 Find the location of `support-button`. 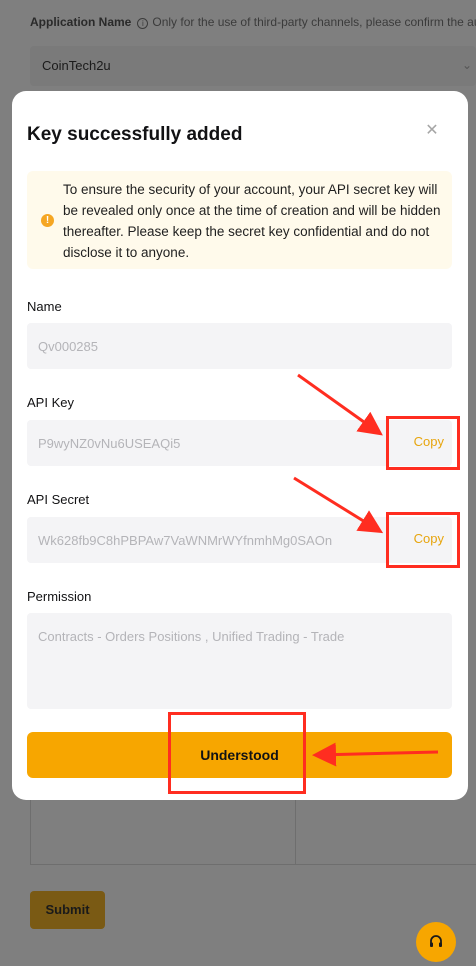

support-button is located at coordinates (436, 942).